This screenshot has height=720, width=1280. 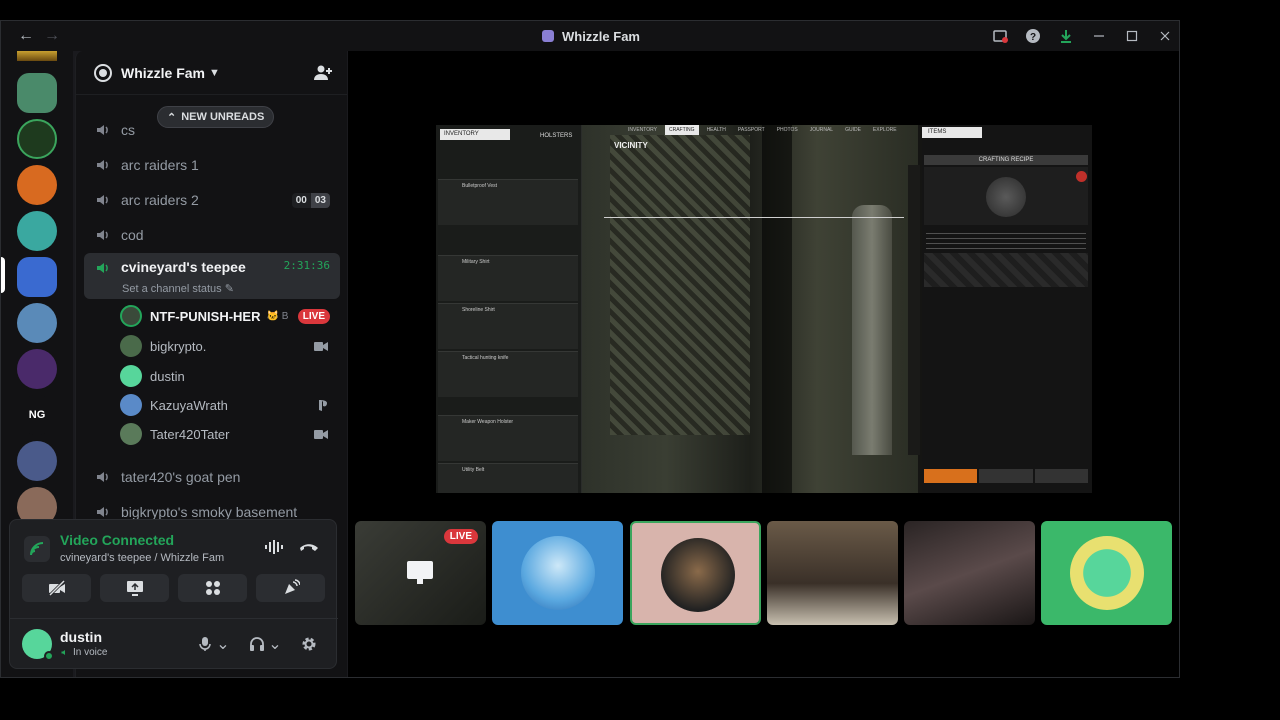 What do you see at coordinates (1006, 160) in the screenshot?
I see `game-recipe-header: CRAFTING RECIPE` at bounding box center [1006, 160].